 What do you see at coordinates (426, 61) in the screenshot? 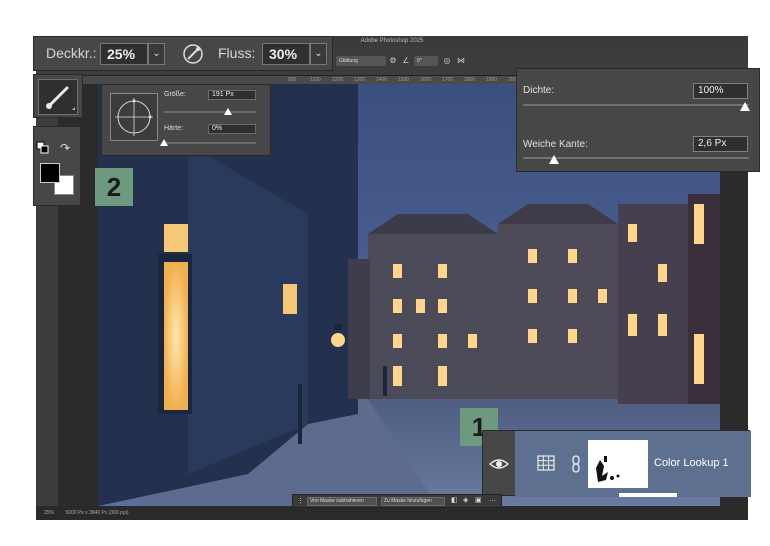
I see `angle-field: 0°` at bounding box center [426, 61].